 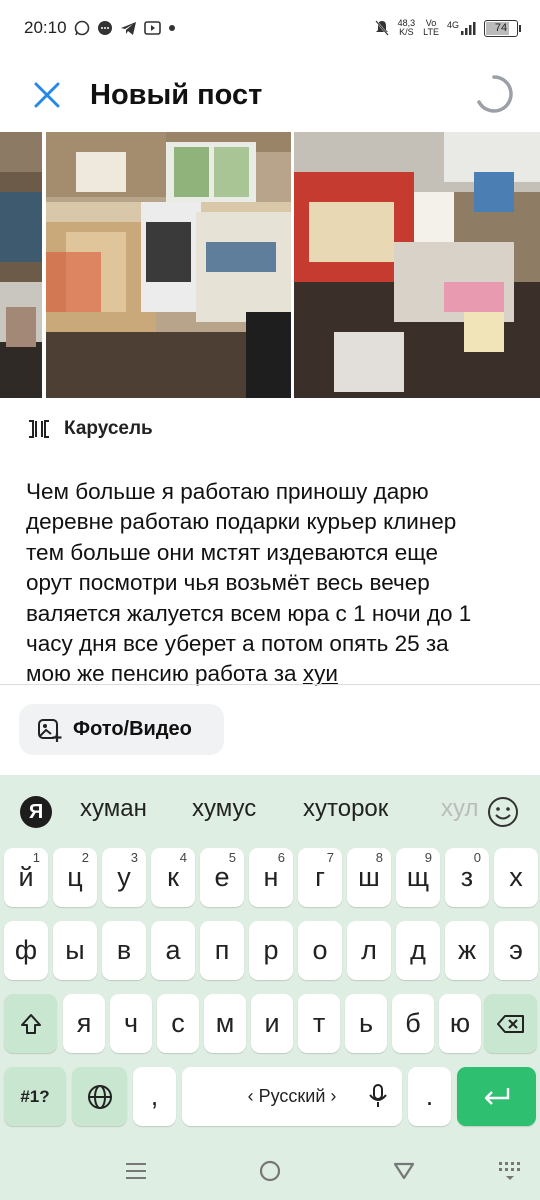 I want to click on key-label: ж, so click(x=467, y=950).